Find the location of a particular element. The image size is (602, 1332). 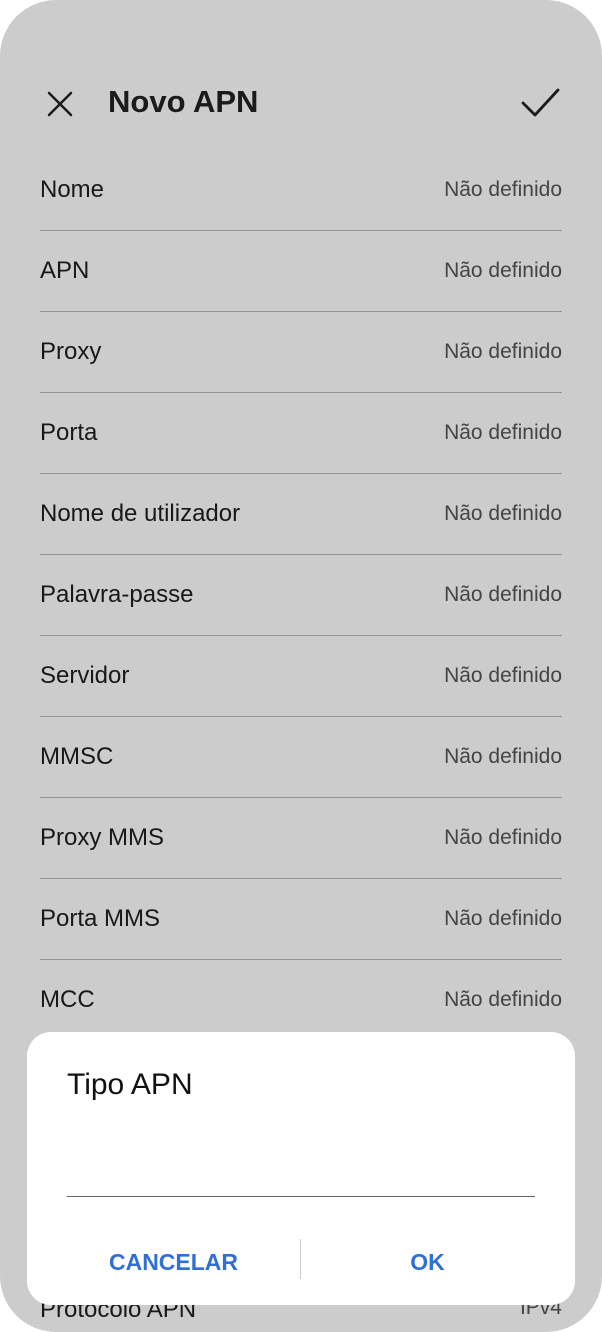

dialog-title: Tipo APN is located at coordinates (130, 1084).